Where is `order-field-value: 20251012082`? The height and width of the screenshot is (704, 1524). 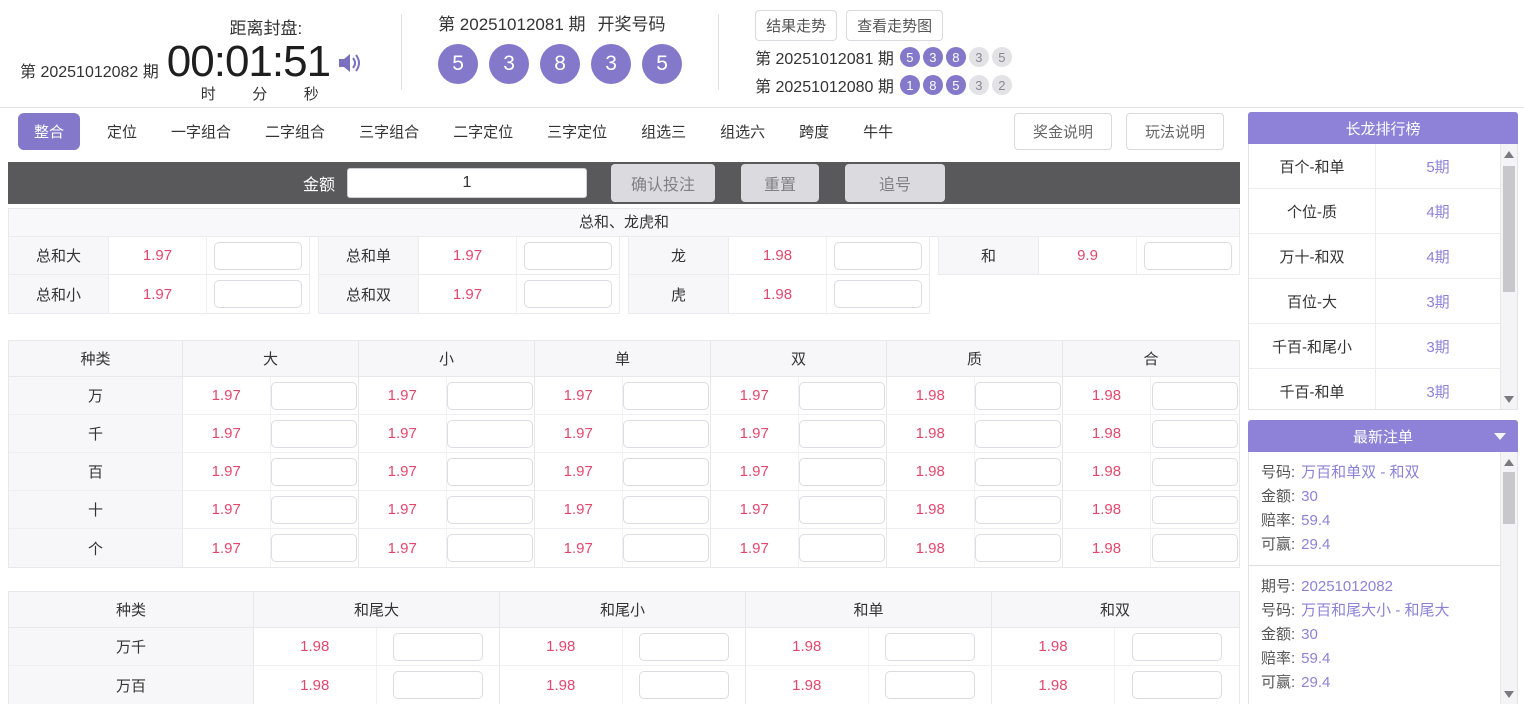 order-field-value: 20251012082 is located at coordinates (1347, 586).